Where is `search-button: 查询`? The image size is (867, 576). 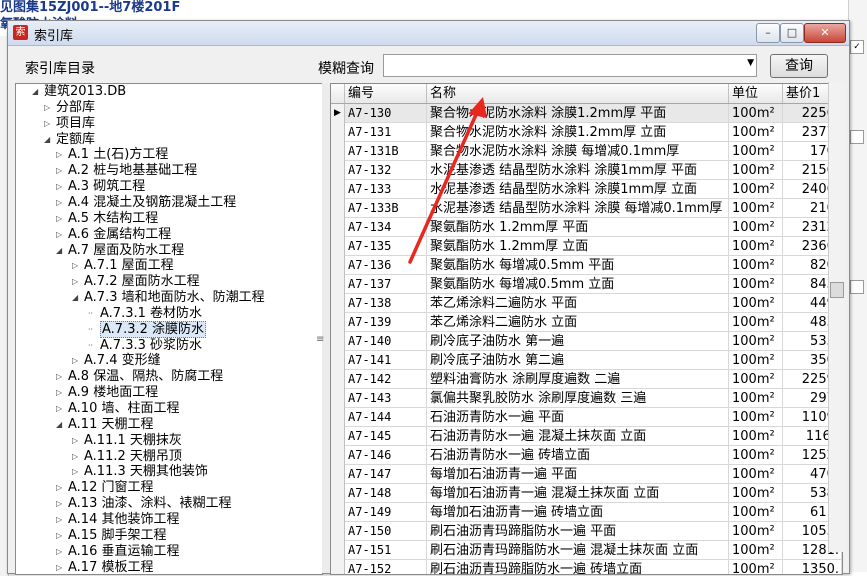
search-button: 查询 is located at coordinates (799, 66).